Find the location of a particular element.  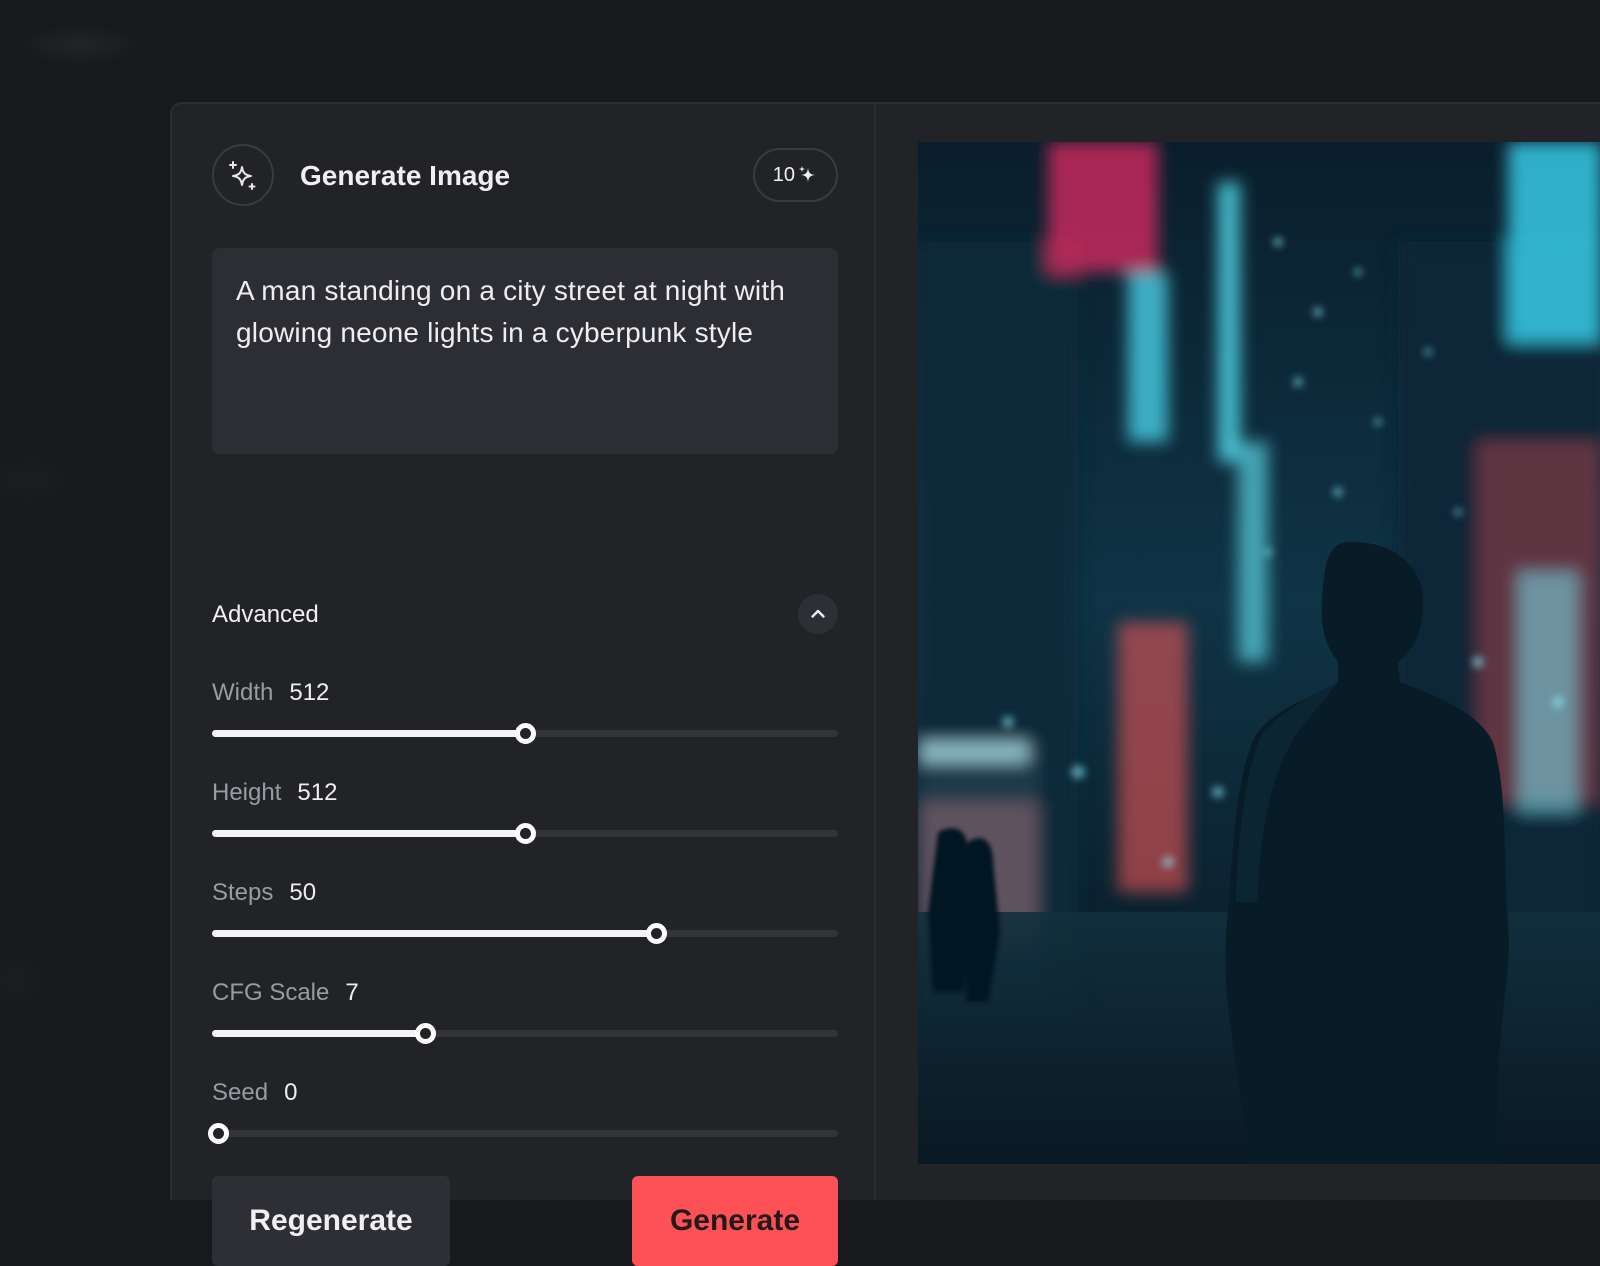

slider-steps: Steps 50 is located at coordinates (525, 914).